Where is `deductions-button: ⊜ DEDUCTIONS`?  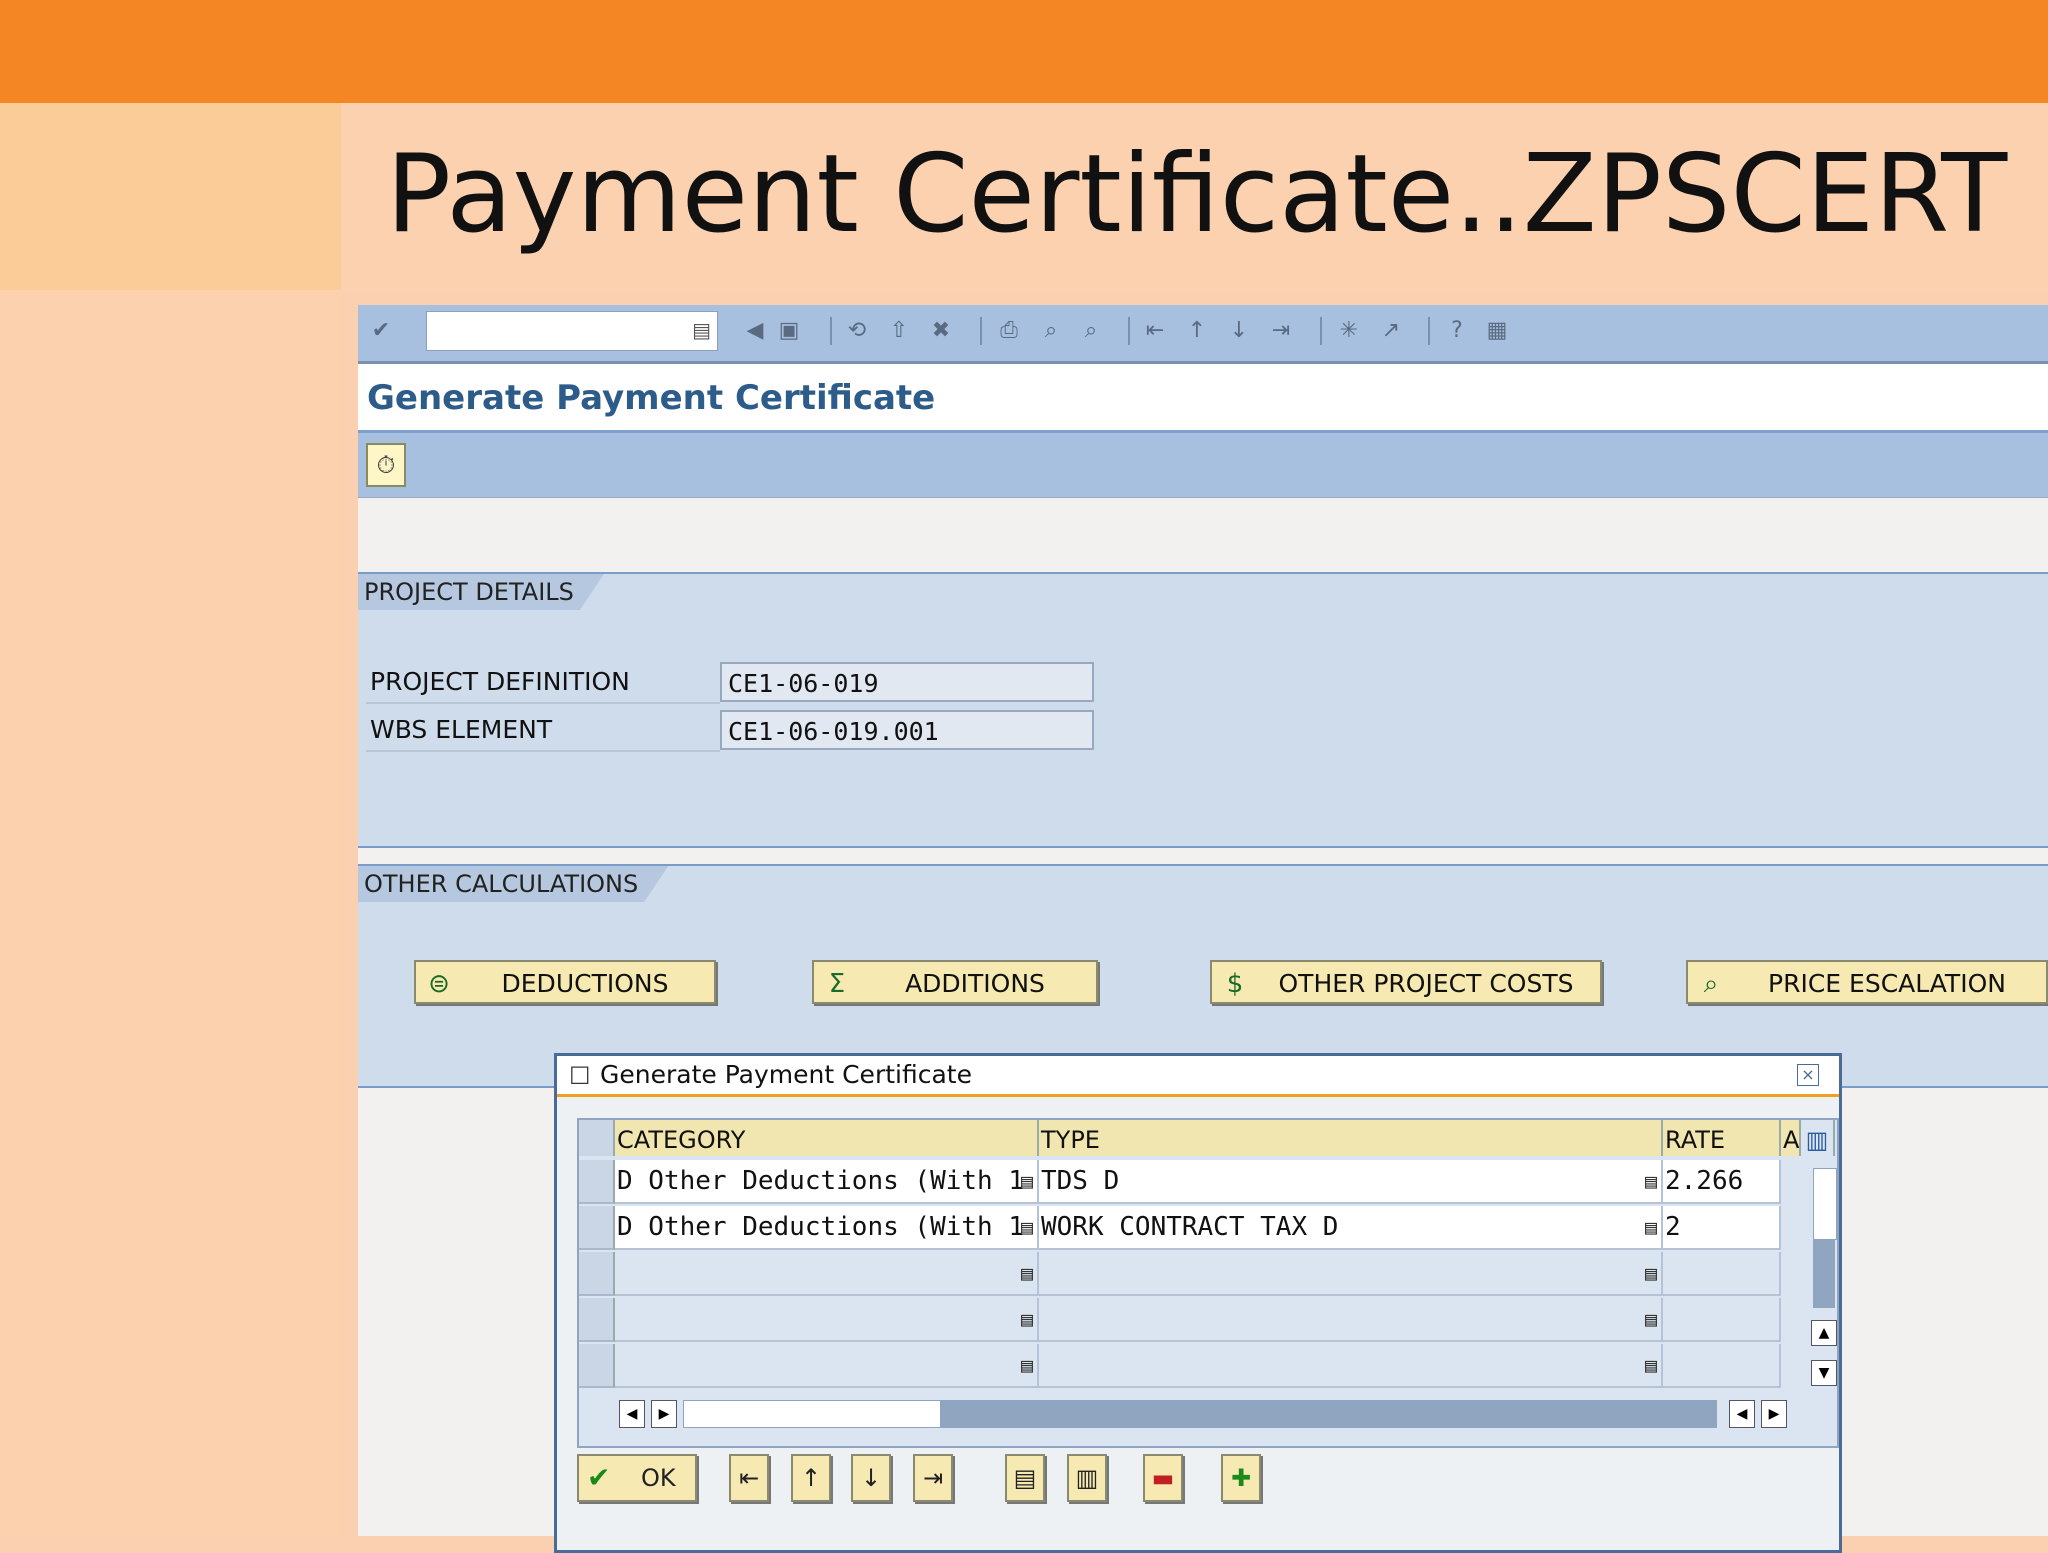
deductions-button: ⊜ DEDUCTIONS is located at coordinates (565, 982).